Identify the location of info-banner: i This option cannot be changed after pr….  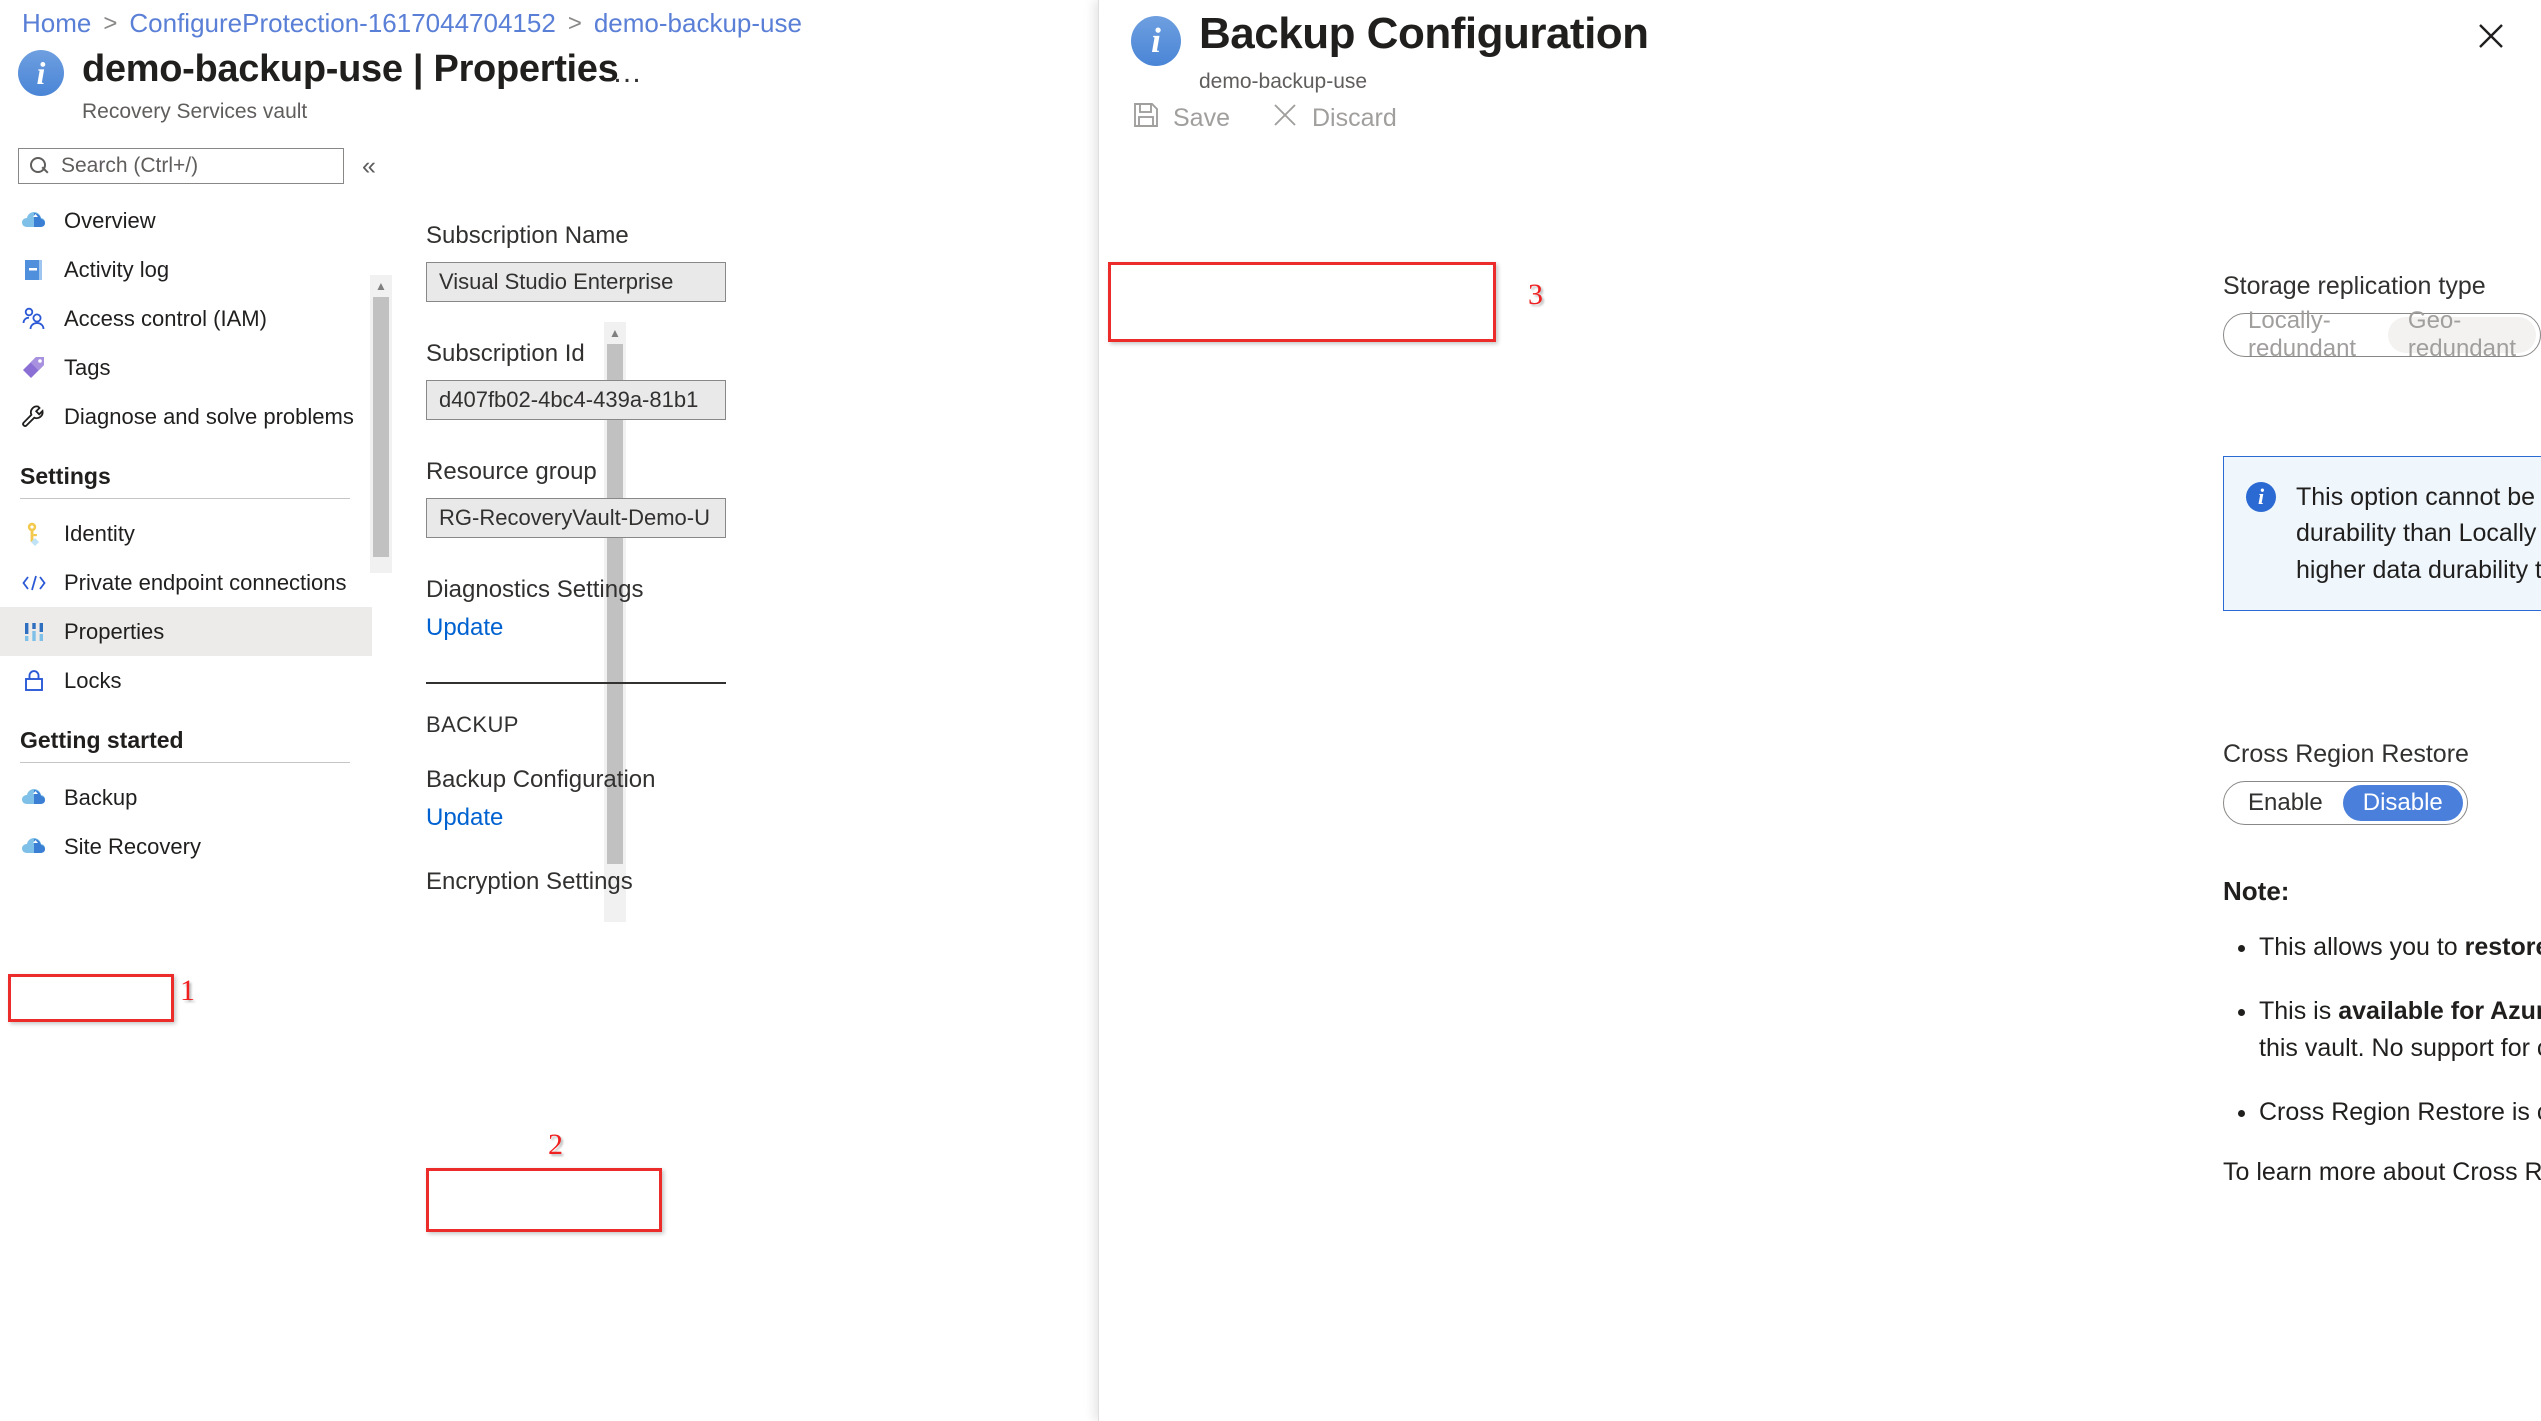
(2382, 533).